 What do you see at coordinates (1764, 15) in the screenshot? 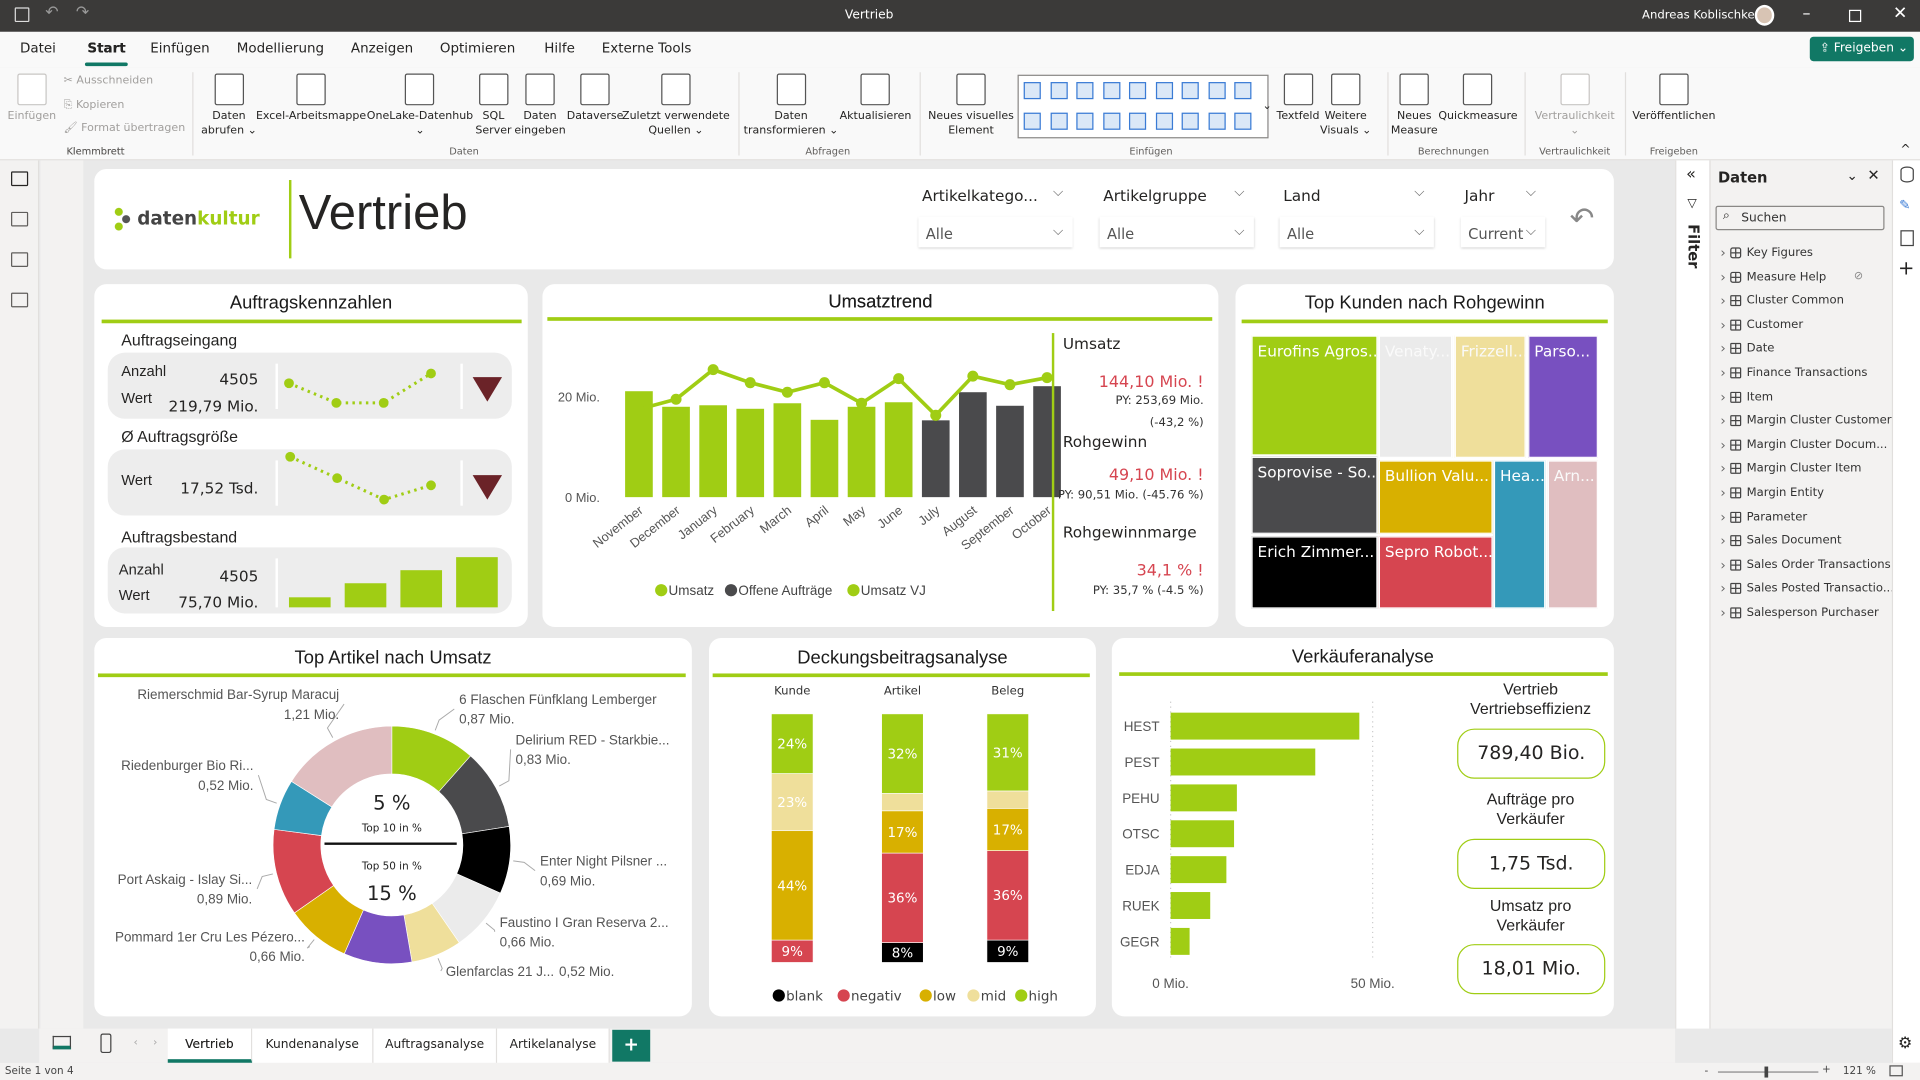
I see `avatar` at bounding box center [1764, 15].